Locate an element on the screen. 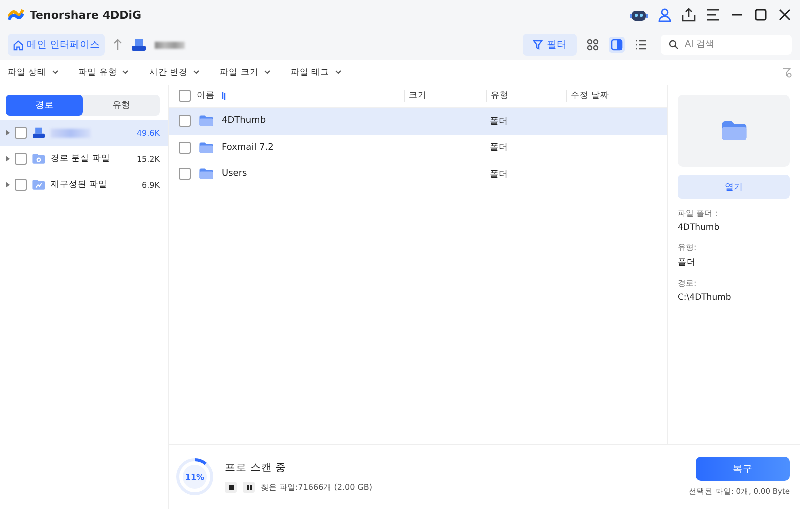 Image resolution: width=800 pixels, height=509 pixels. tree-item: 경로 분실 파일 15.2K is located at coordinates (84, 159).